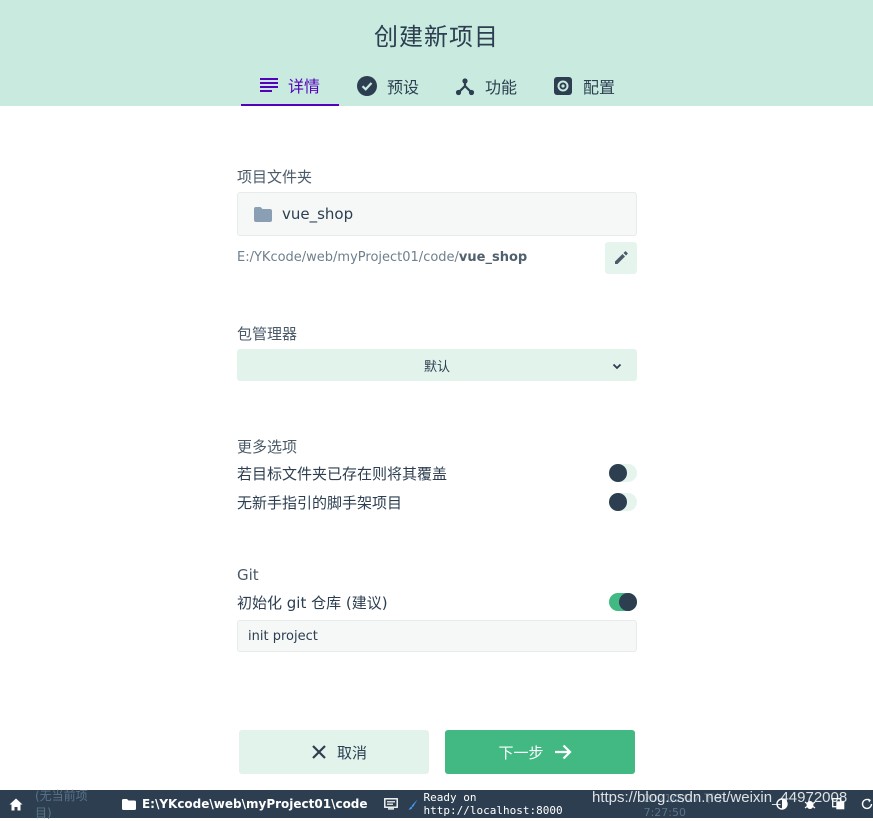  What do you see at coordinates (413, 804) in the screenshot?
I see `brush-icon` at bounding box center [413, 804].